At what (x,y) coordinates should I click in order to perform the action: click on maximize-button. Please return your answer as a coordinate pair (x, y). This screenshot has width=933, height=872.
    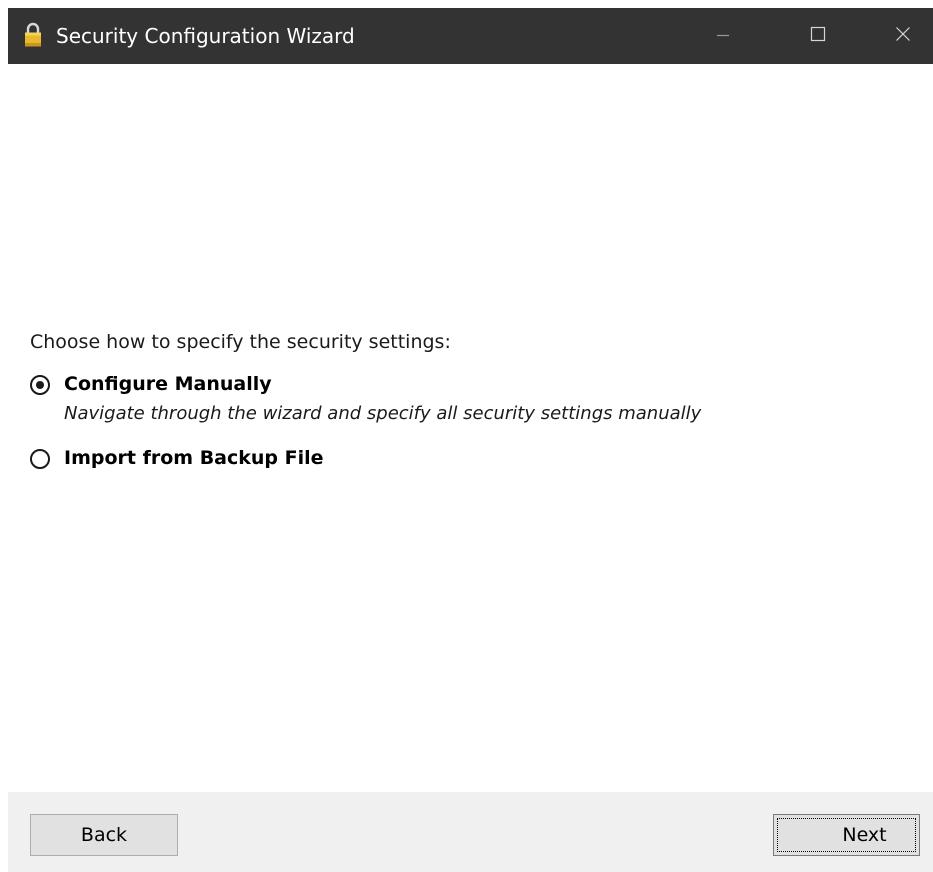
    Looking at the image, I should click on (818, 36).